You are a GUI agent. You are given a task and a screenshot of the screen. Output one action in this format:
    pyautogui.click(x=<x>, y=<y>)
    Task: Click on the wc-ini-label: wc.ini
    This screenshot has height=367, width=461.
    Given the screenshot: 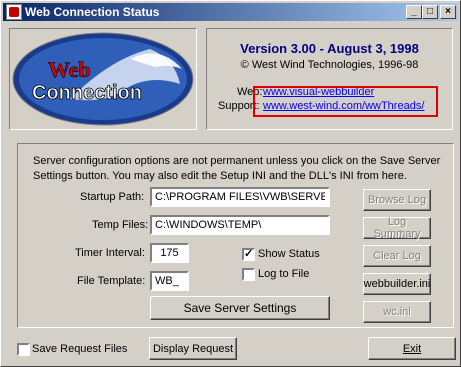 What is the action you would take?
    pyautogui.click(x=397, y=312)
    